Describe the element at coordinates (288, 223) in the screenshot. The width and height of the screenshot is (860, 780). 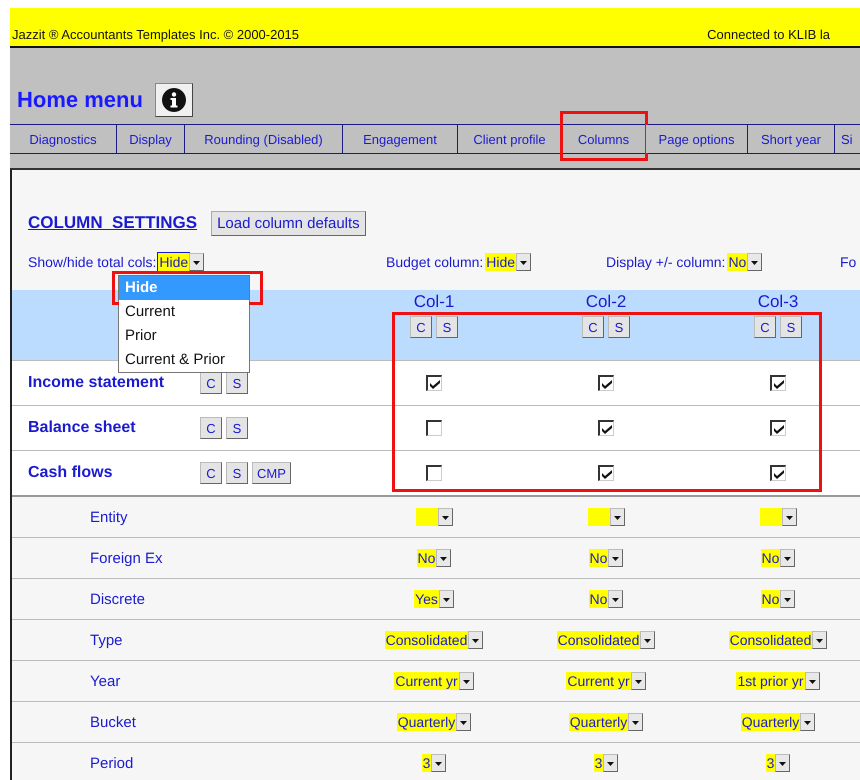
I see `load-defaults-button: Load column defaults` at that location.